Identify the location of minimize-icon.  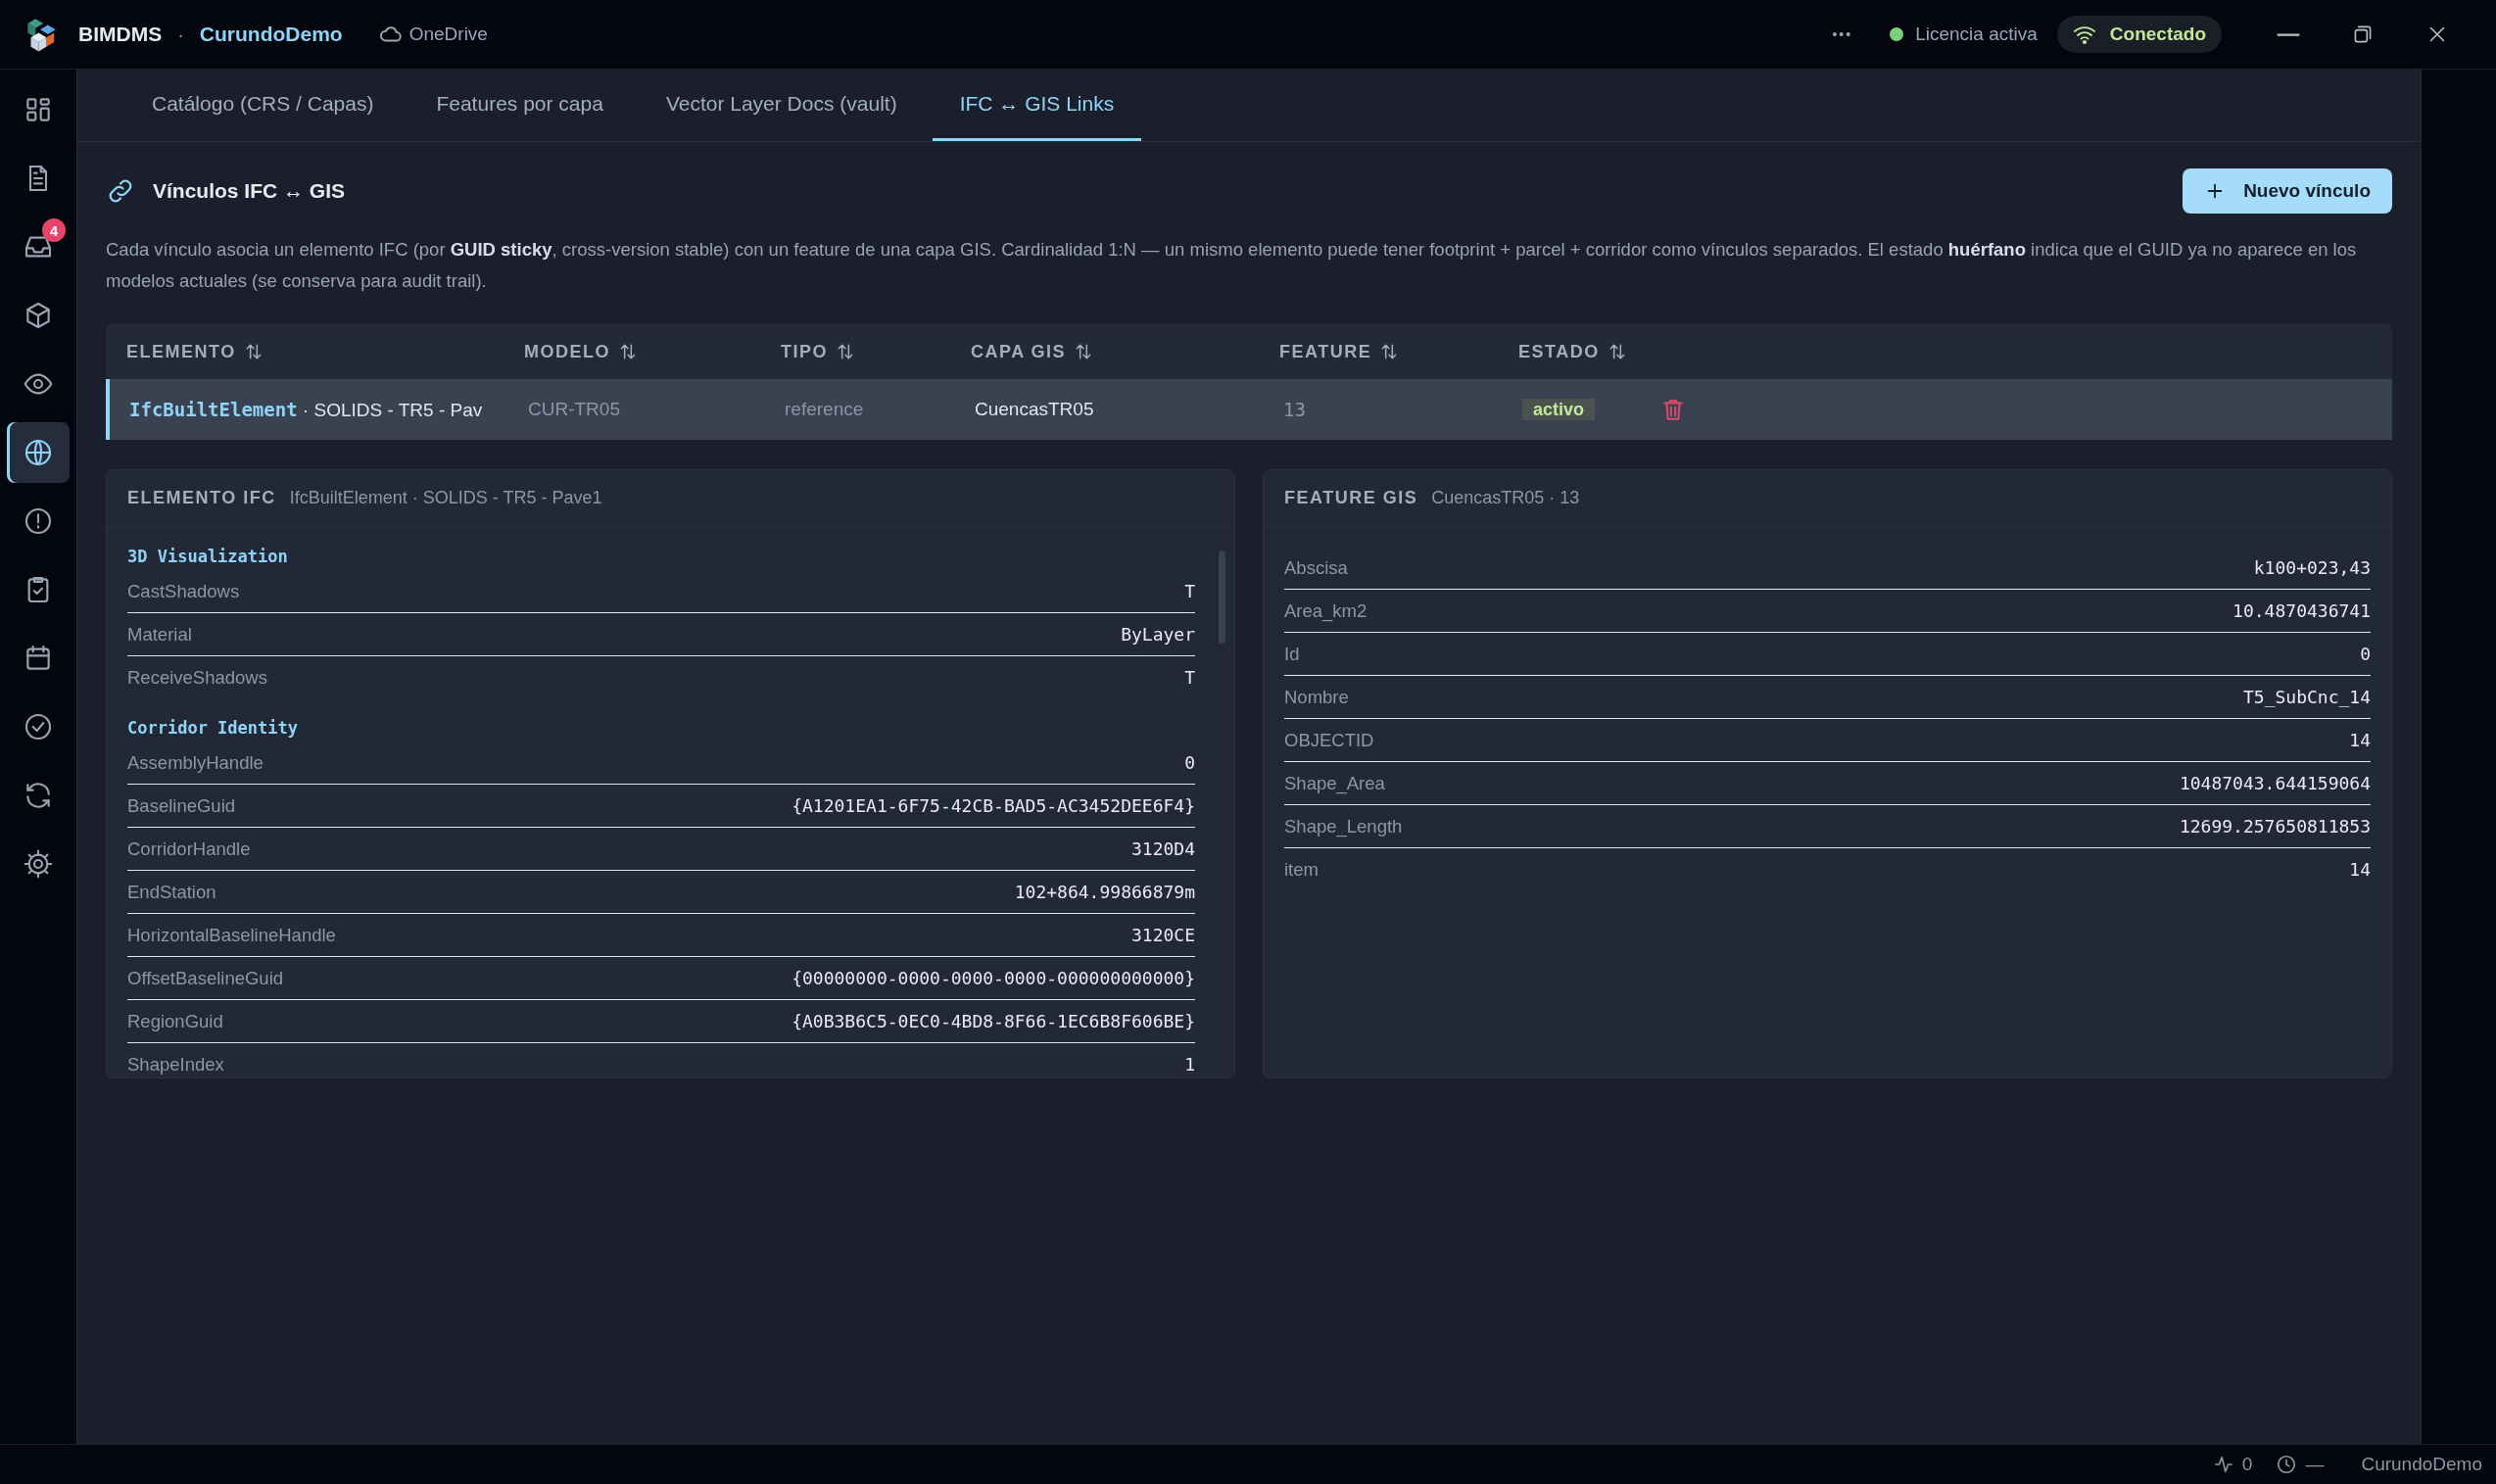
(2288, 34).